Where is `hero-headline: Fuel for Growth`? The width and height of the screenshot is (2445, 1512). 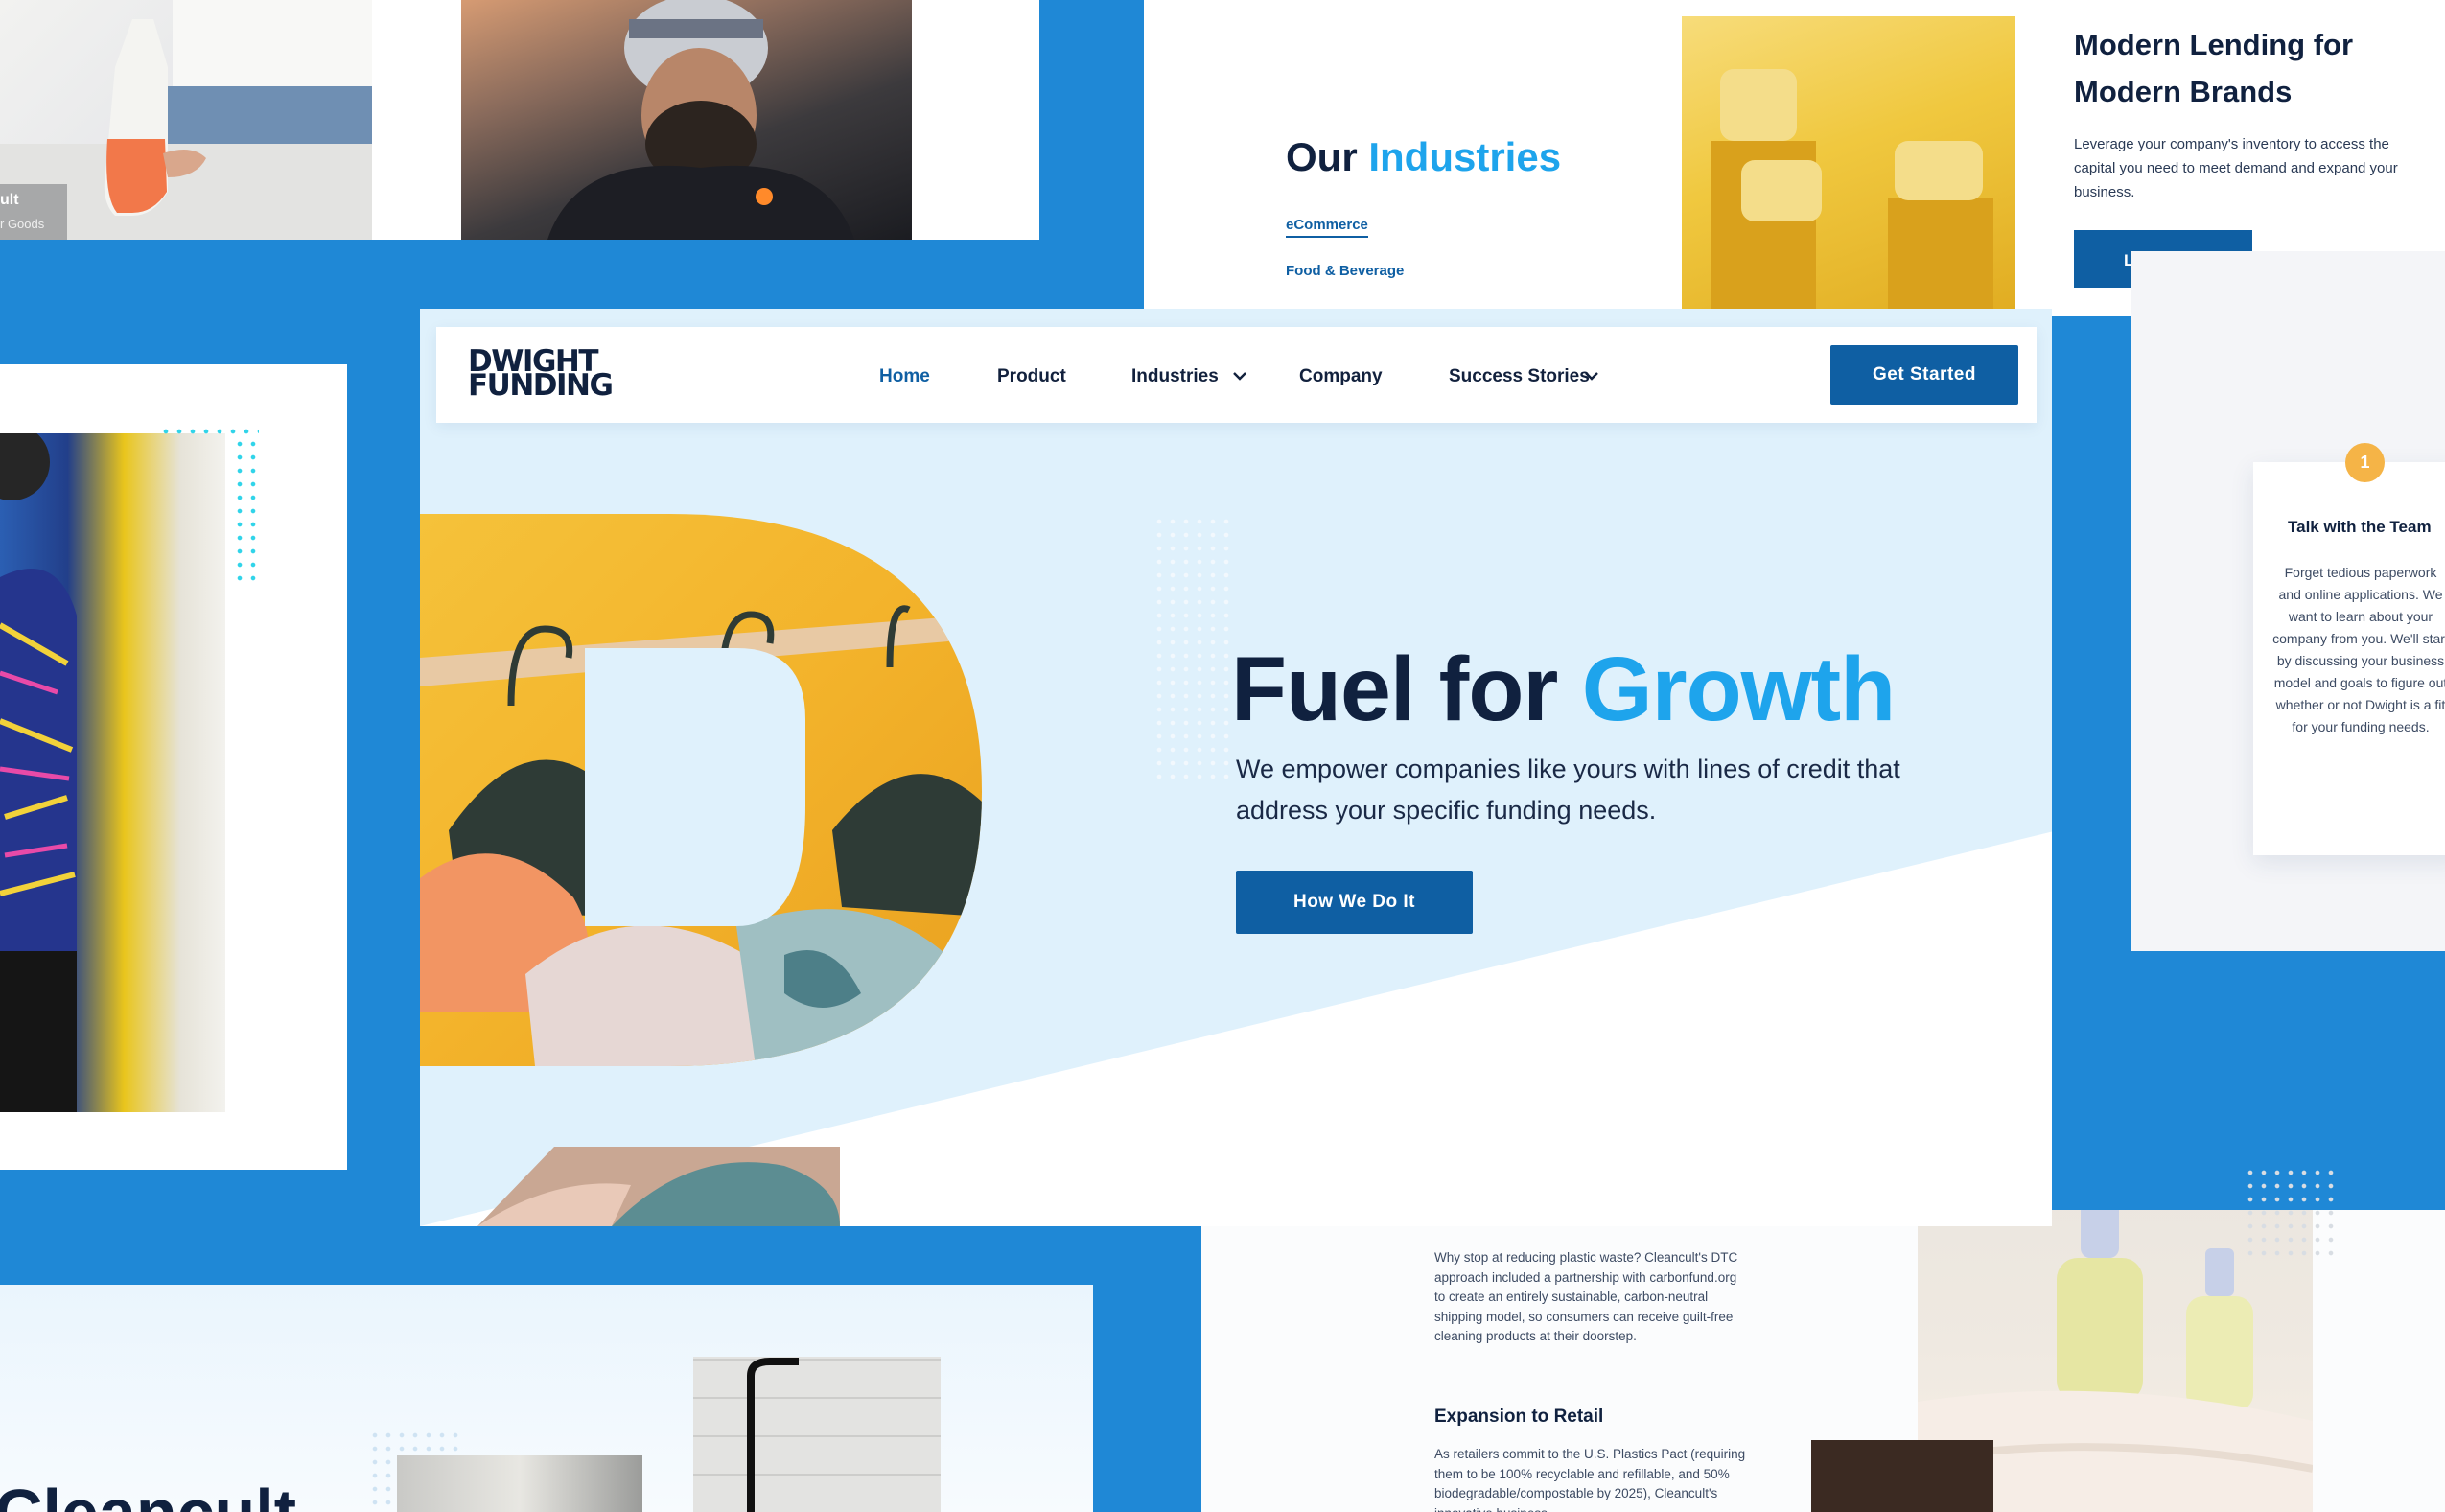 hero-headline: Fuel for Growth is located at coordinates (1563, 690).